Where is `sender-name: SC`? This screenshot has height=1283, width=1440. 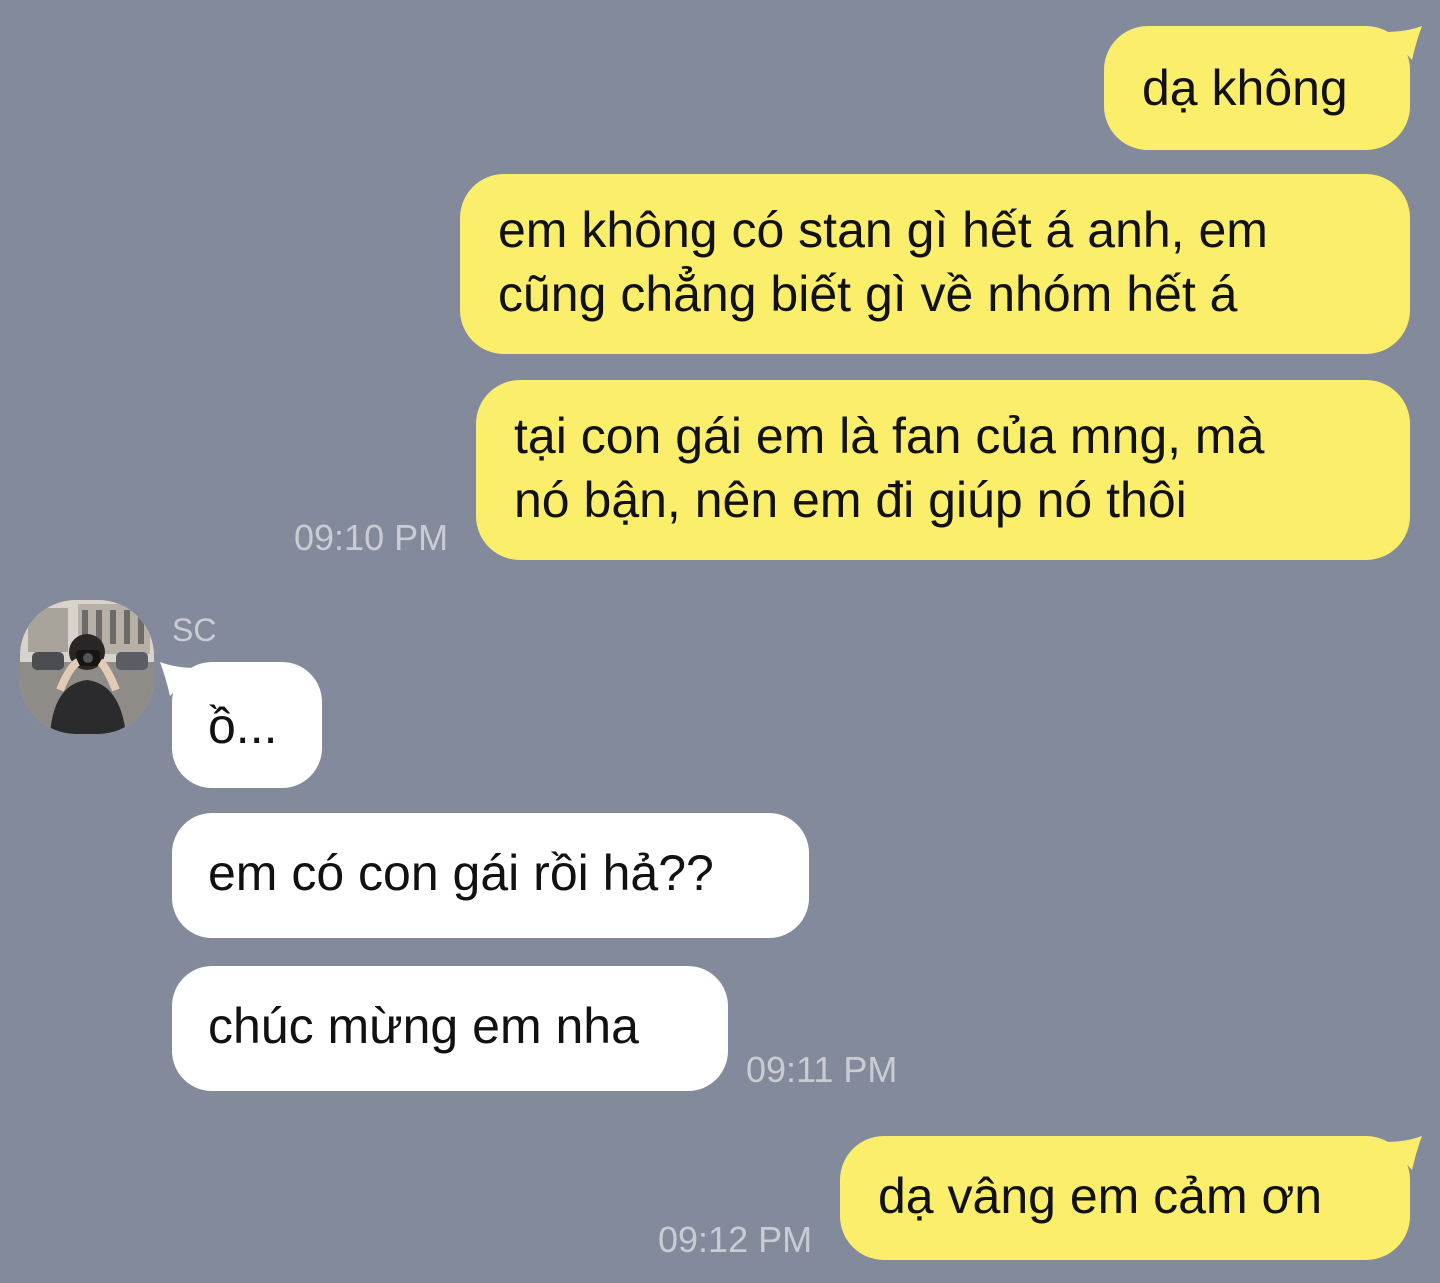
sender-name: SC is located at coordinates (194, 630).